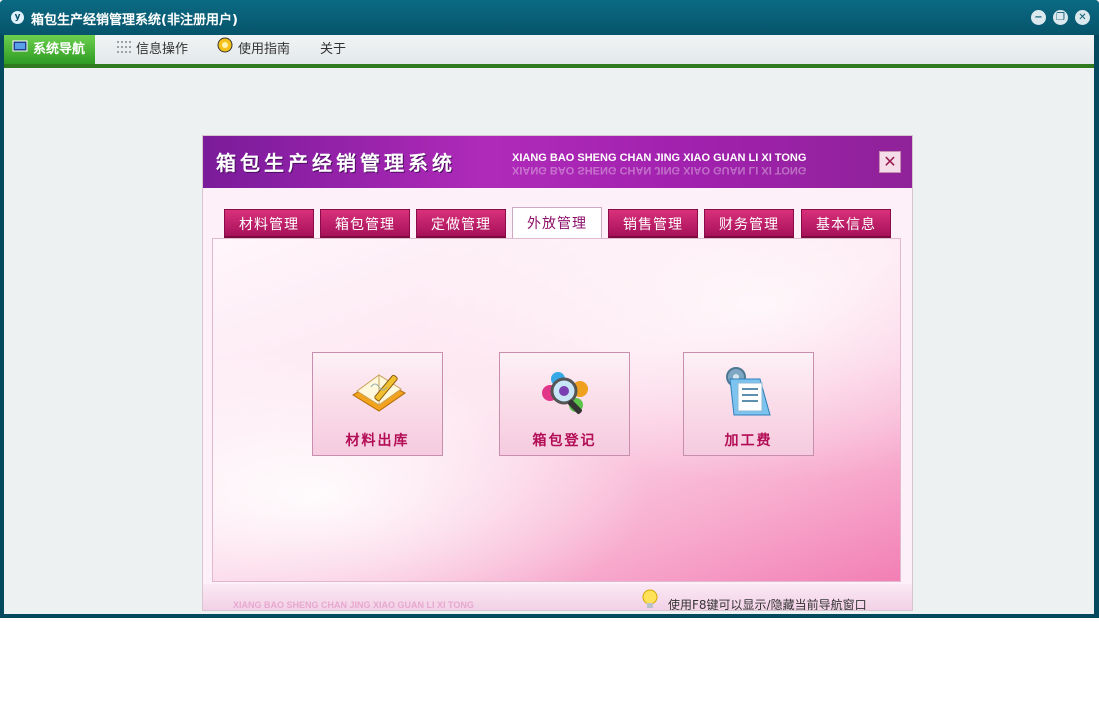  Describe the element at coordinates (1060, 17) in the screenshot. I see `restore-button: ❐` at that location.